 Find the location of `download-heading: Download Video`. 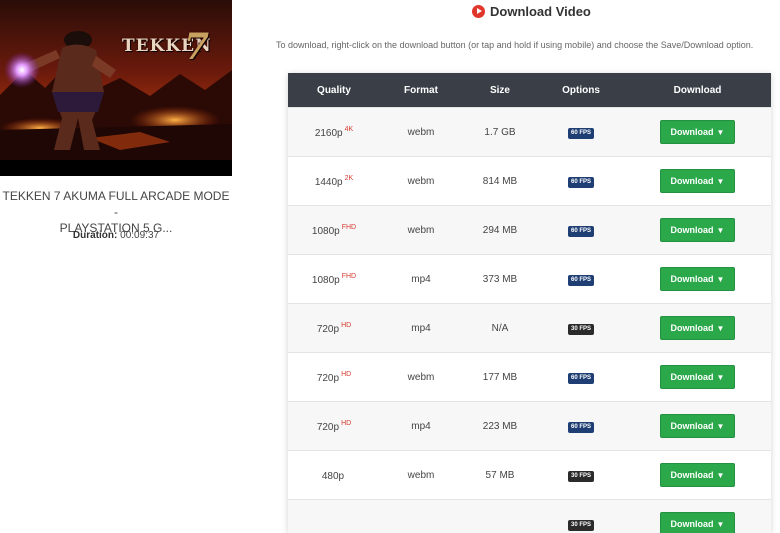

download-heading: Download Video is located at coordinates (531, 11).